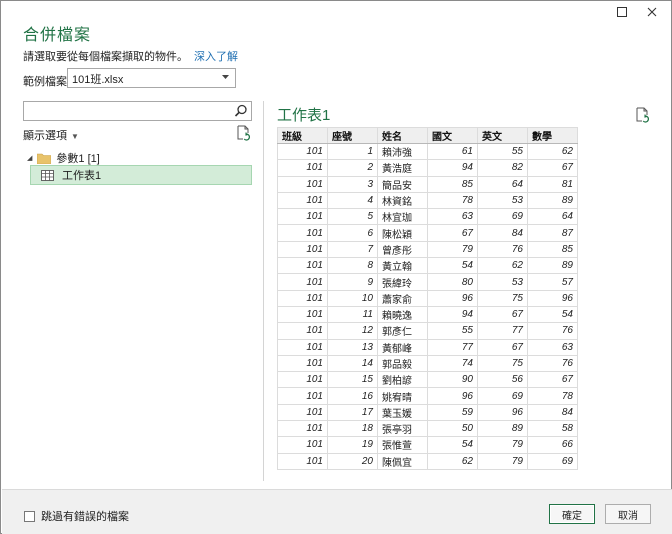 This screenshot has width=672, height=534. I want to click on table-row: 101 10 蕭家俞 96 75 96, so click(427, 298).